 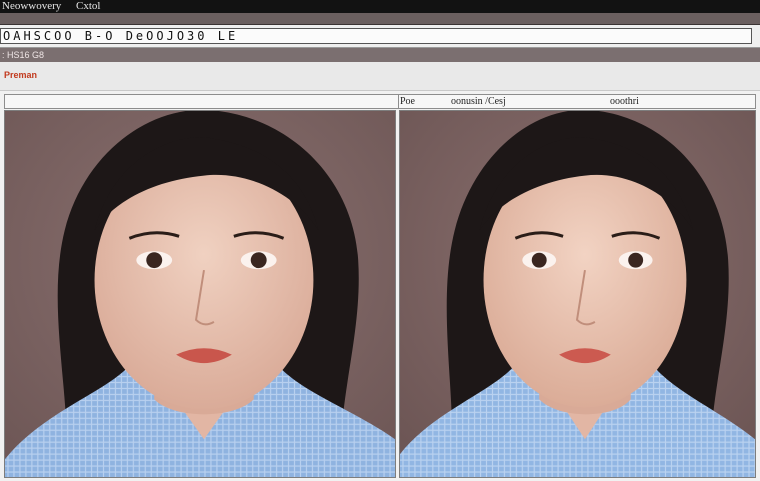 What do you see at coordinates (478, 101) in the screenshot?
I see `header-middle-label: oonusin /Cesj` at bounding box center [478, 101].